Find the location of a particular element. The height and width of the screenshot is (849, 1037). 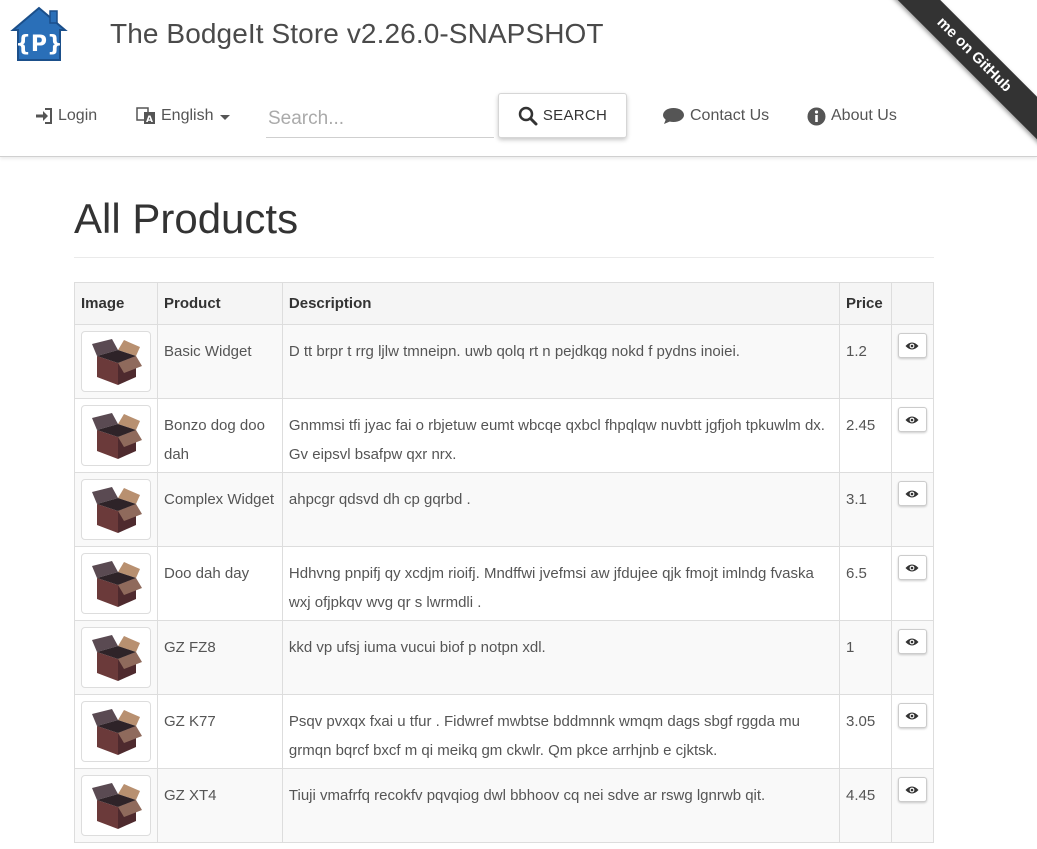

product-name: Bonzo dog doo dah is located at coordinates (220, 435).